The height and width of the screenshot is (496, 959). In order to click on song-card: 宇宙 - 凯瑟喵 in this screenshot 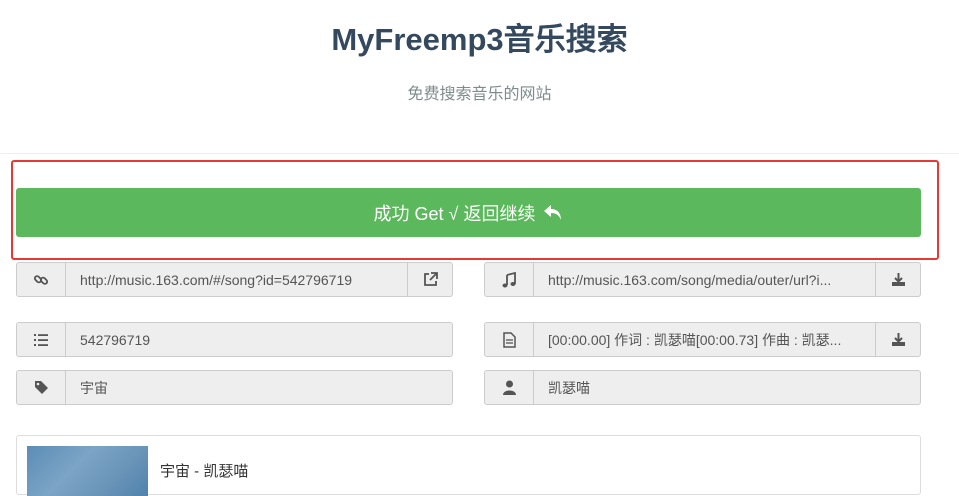, I will do `click(468, 465)`.